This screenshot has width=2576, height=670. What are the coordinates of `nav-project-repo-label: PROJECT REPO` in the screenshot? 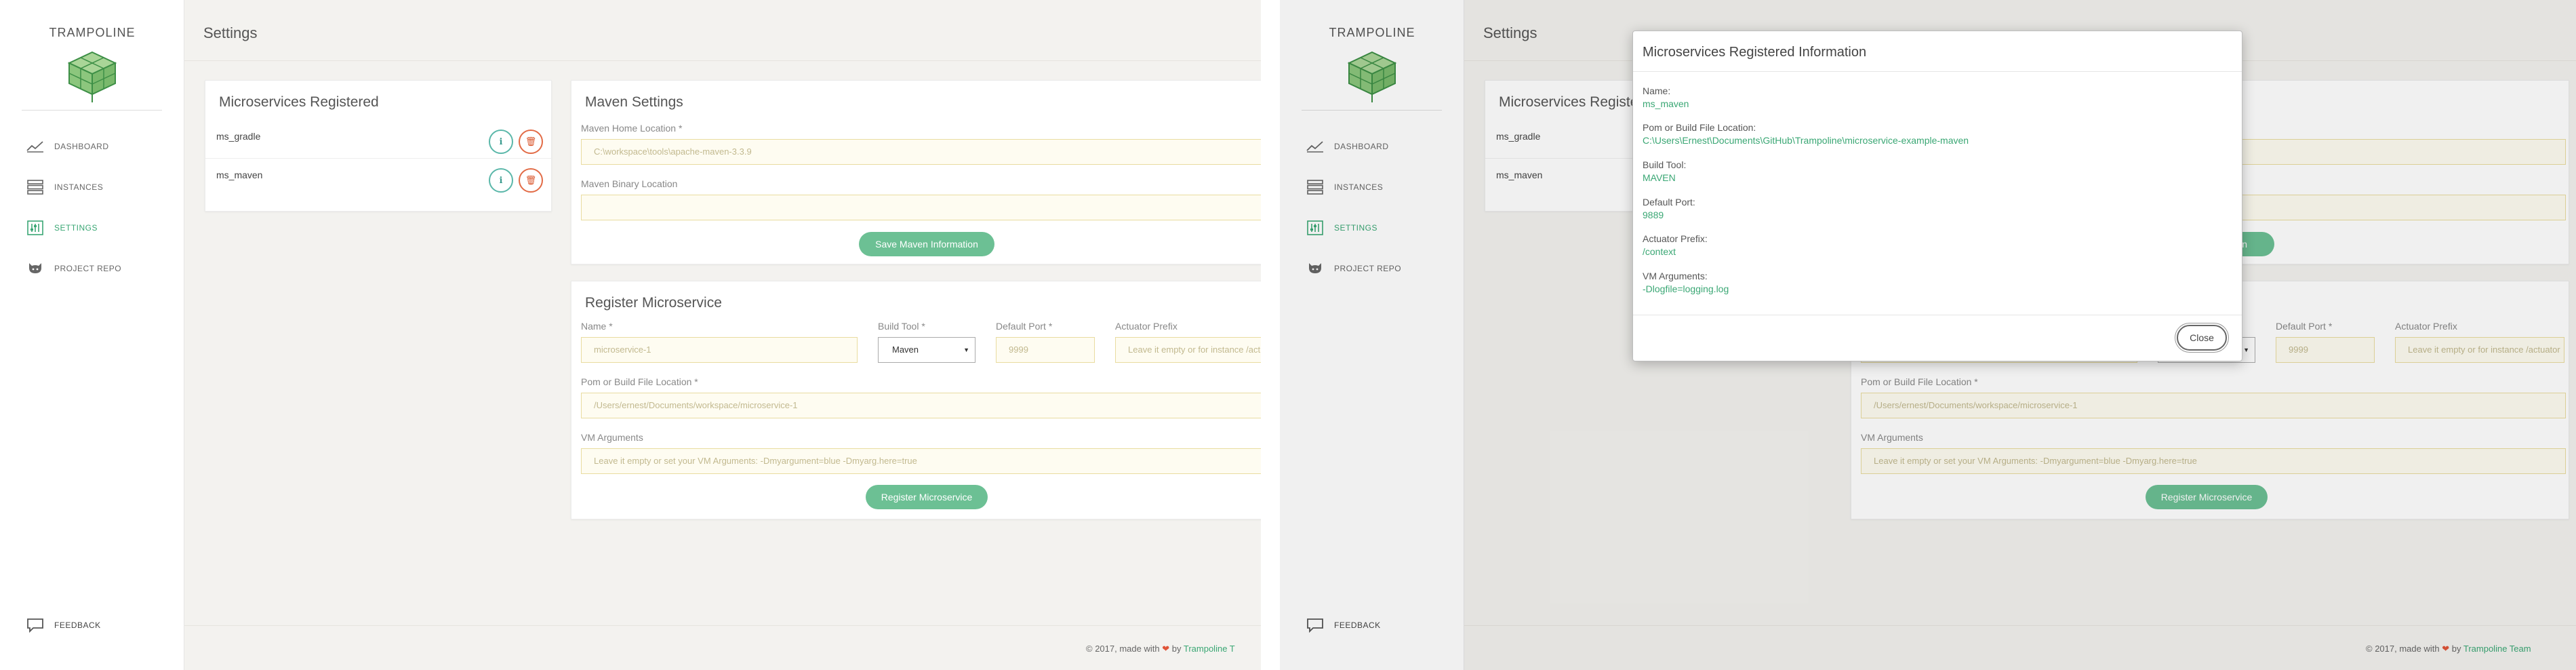 It's located at (88, 268).